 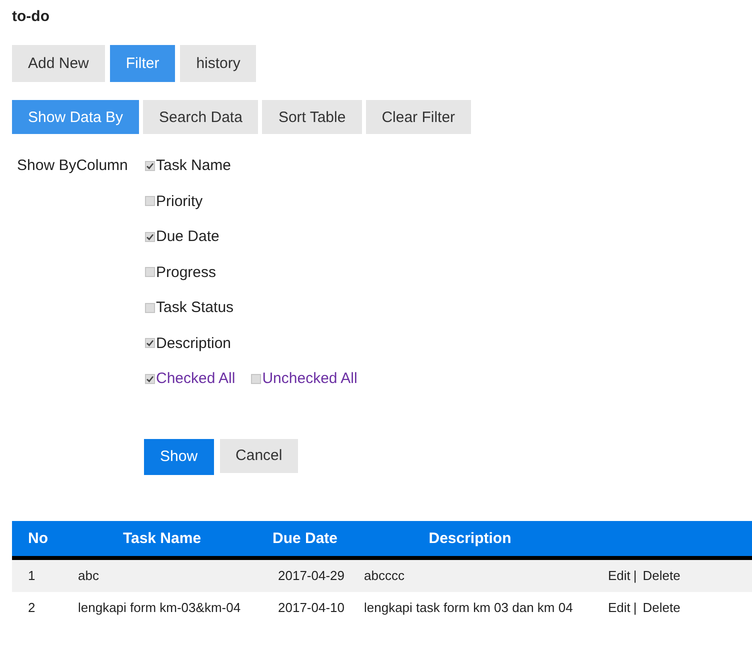 I want to click on column-header: Task Name, so click(x=162, y=538).